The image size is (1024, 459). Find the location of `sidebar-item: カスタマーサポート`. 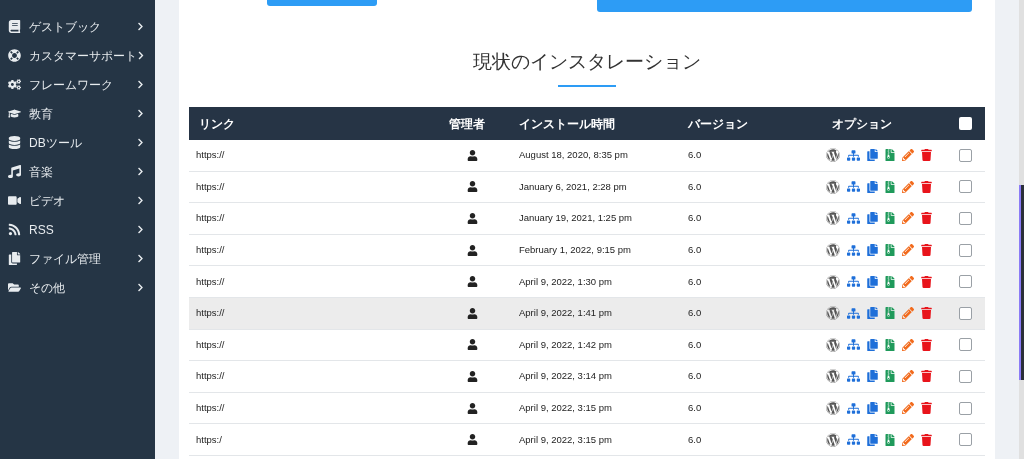

sidebar-item: カスタマーサポート is located at coordinates (77, 55).